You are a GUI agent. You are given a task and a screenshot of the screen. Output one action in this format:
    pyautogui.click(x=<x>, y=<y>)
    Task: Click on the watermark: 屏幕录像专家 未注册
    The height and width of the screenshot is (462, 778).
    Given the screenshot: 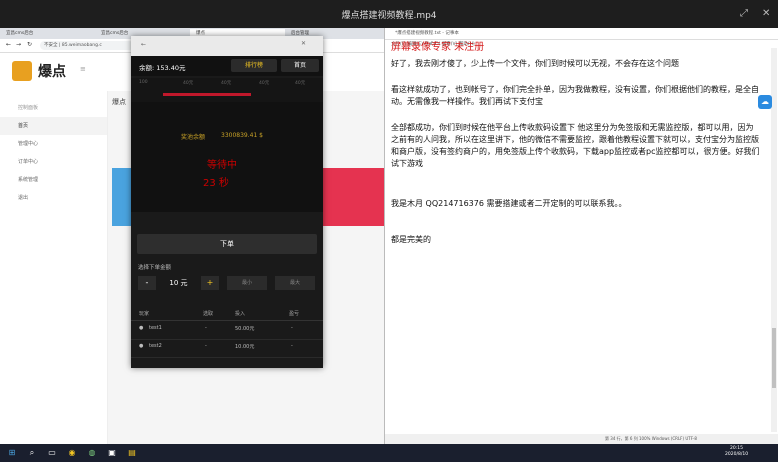 What is the action you would take?
    pyautogui.click(x=438, y=47)
    